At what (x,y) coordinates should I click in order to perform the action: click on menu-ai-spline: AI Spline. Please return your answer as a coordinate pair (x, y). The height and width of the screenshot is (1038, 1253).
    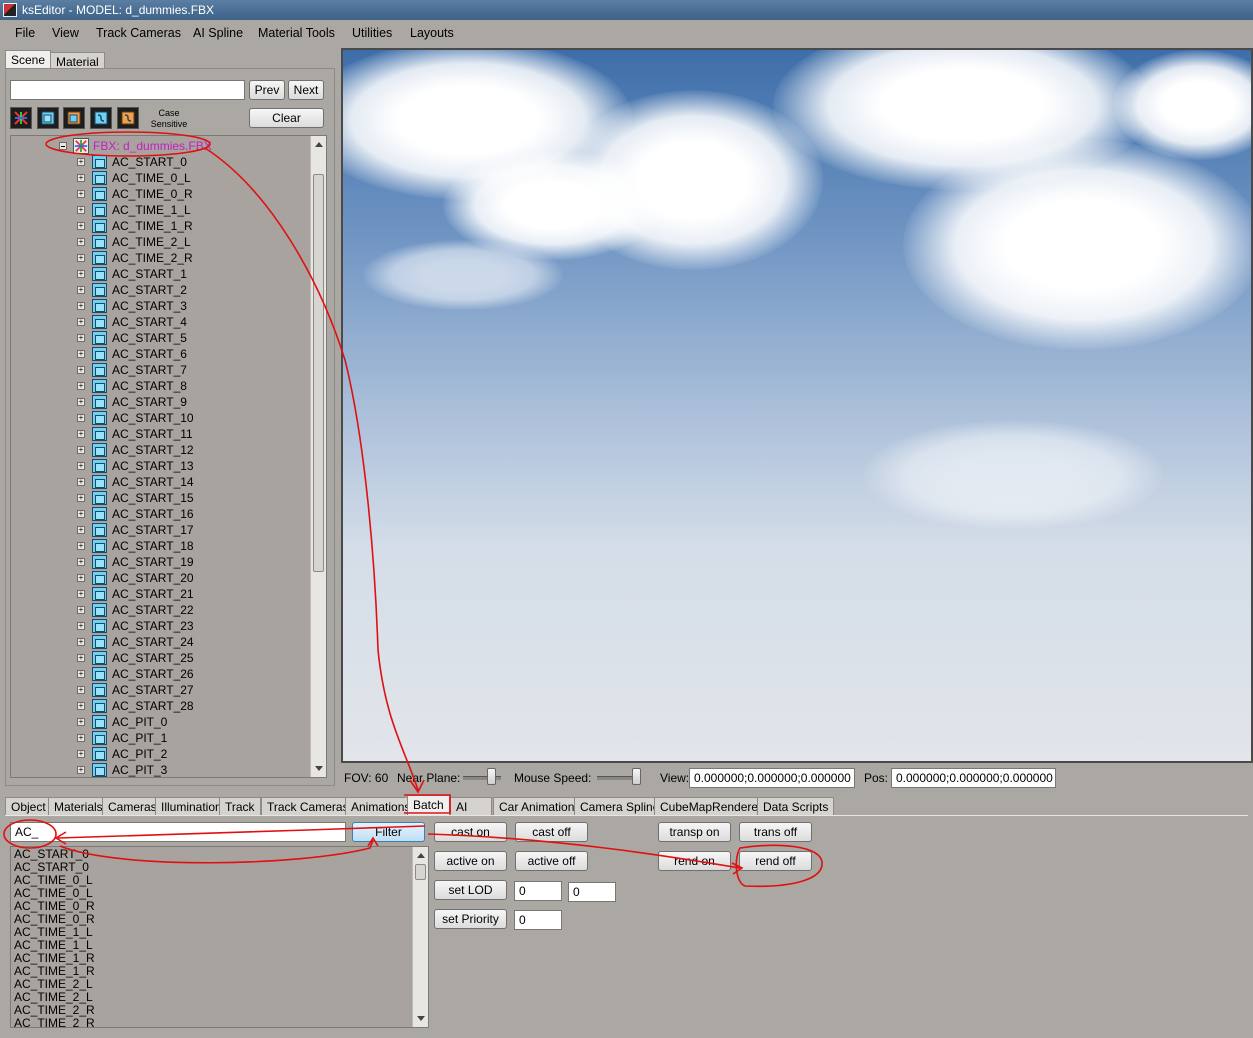
    Looking at the image, I should click on (218, 33).